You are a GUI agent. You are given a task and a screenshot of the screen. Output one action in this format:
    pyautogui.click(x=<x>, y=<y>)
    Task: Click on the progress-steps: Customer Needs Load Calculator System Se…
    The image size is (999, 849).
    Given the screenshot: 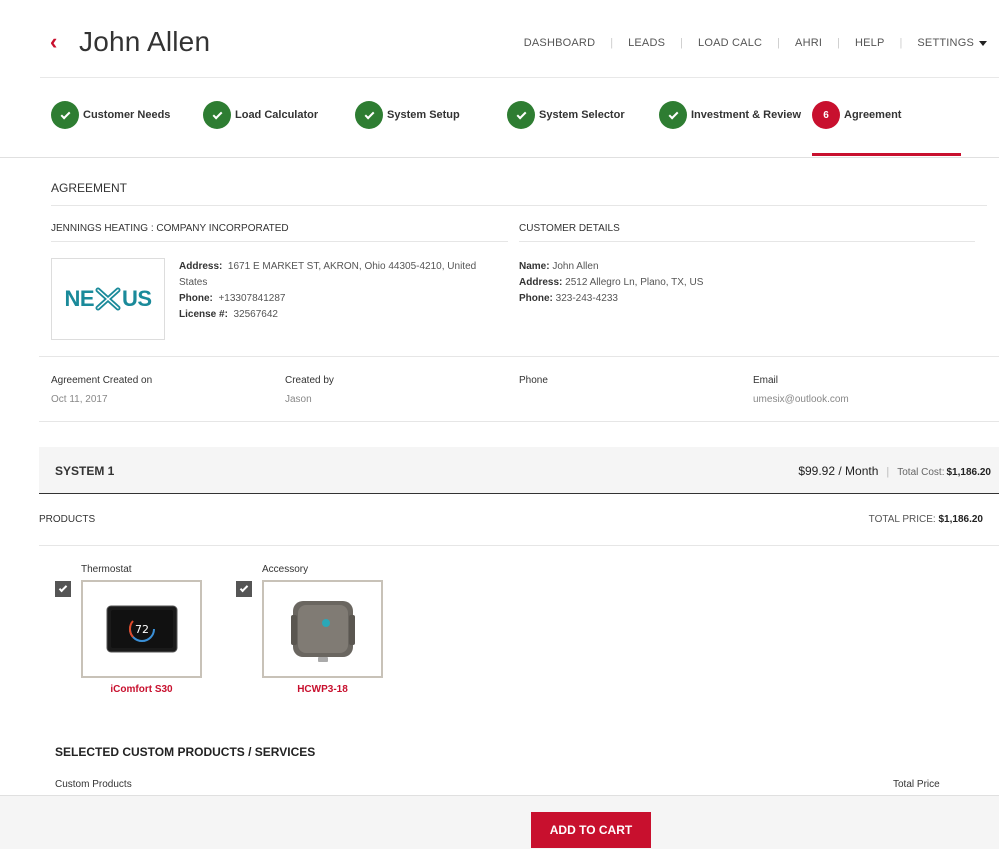 What is the action you would take?
    pyautogui.click(x=499, y=118)
    